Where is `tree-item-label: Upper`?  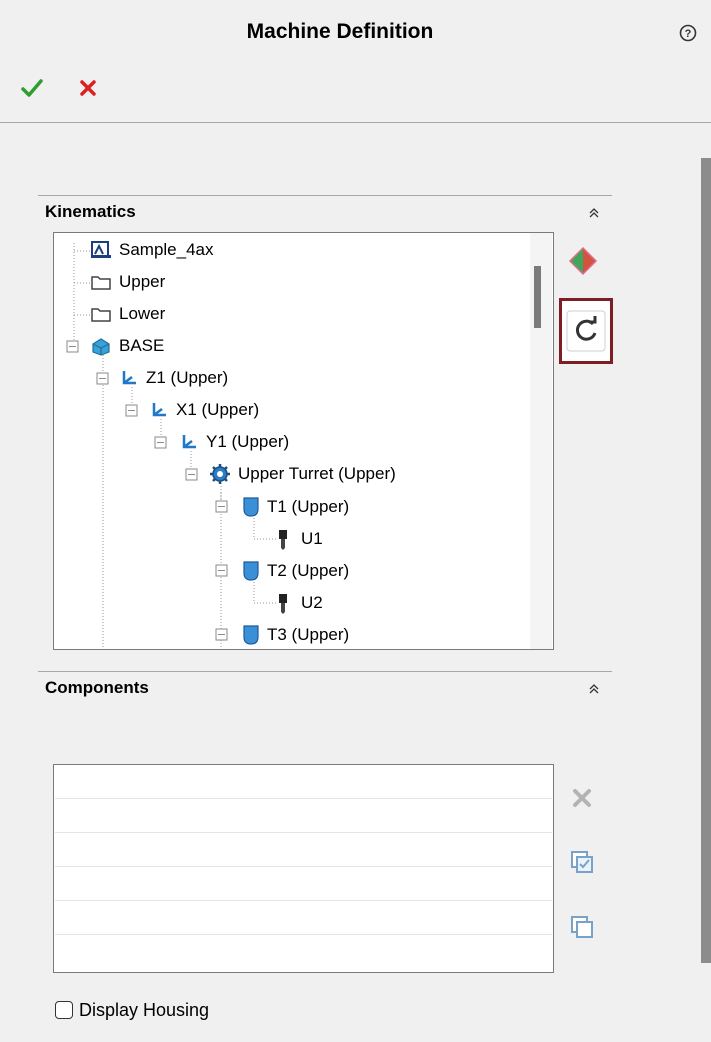 tree-item-label: Upper is located at coordinates (142, 281).